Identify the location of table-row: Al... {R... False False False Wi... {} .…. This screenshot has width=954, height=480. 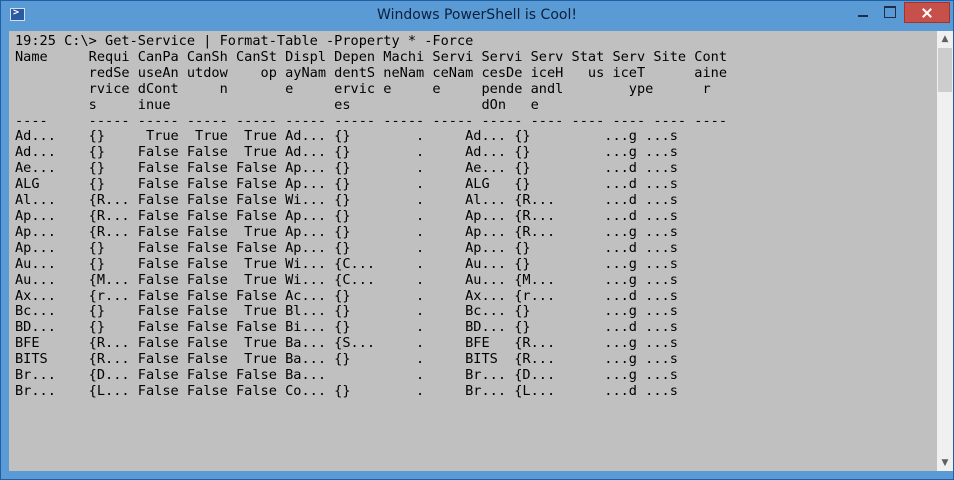
(346, 200).